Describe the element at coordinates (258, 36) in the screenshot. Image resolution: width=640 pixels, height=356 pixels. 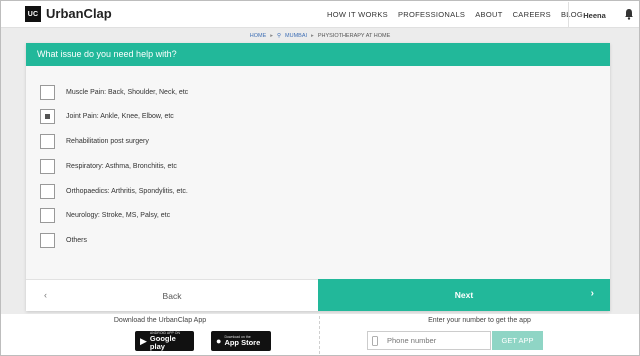
I see `breadcrumb-home: HOME` at that location.